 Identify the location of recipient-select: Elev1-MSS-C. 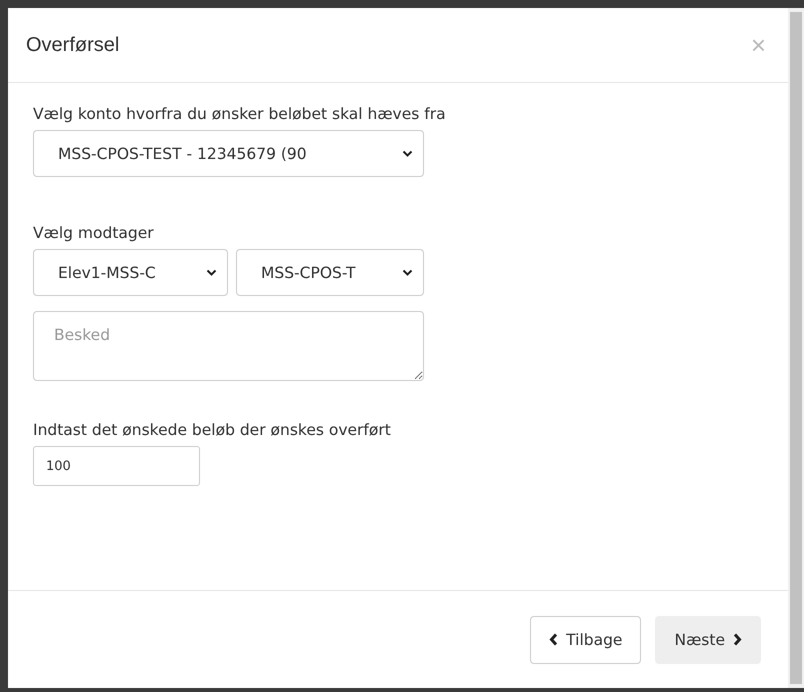
(130, 272).